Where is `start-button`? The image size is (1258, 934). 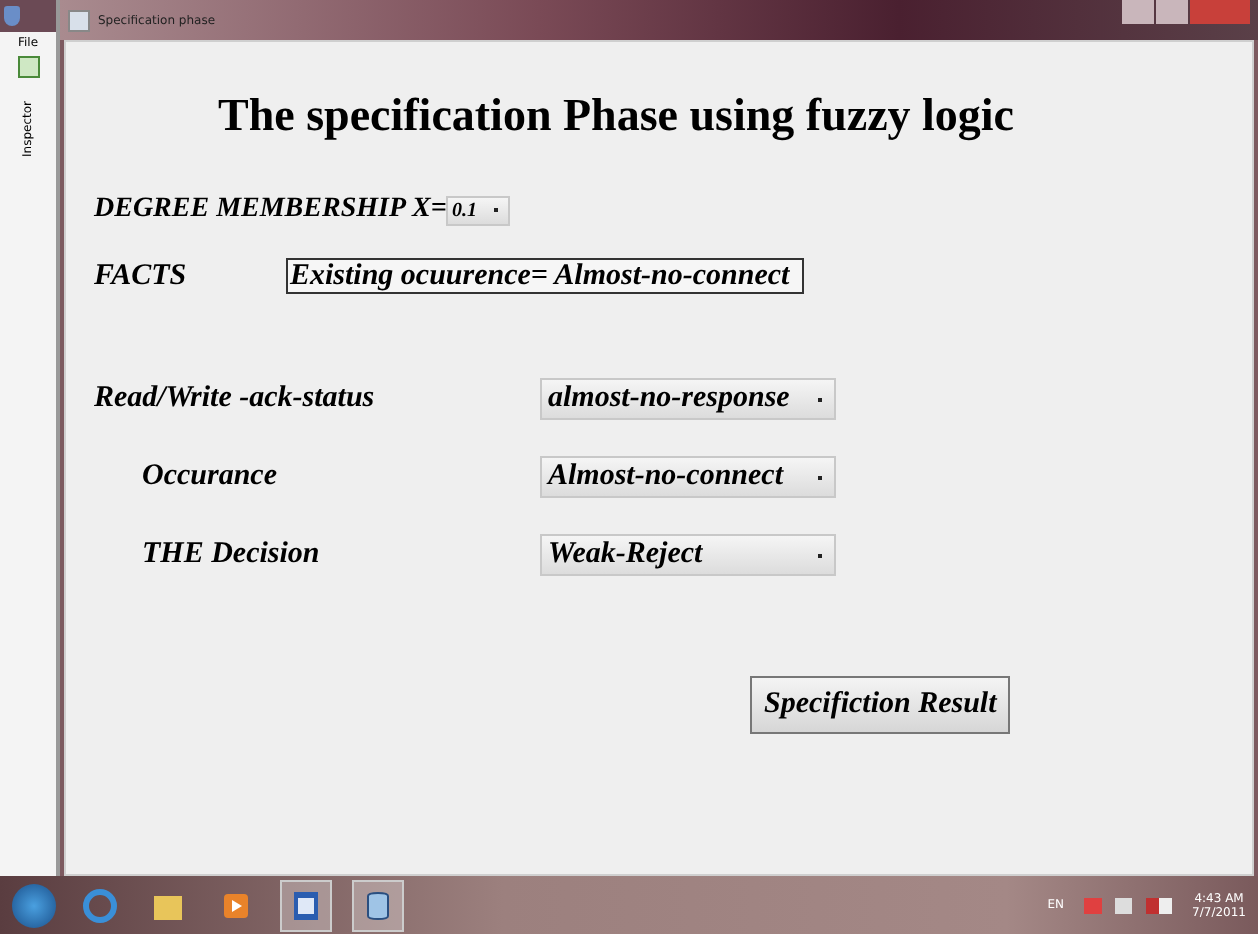
start-button is located at coordinates (34, 905).